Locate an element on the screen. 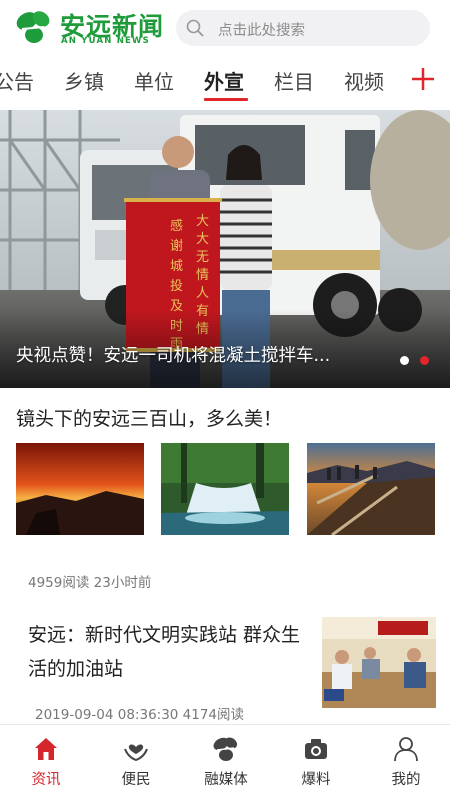  sunset-photo is located at coordinates (80, 489).